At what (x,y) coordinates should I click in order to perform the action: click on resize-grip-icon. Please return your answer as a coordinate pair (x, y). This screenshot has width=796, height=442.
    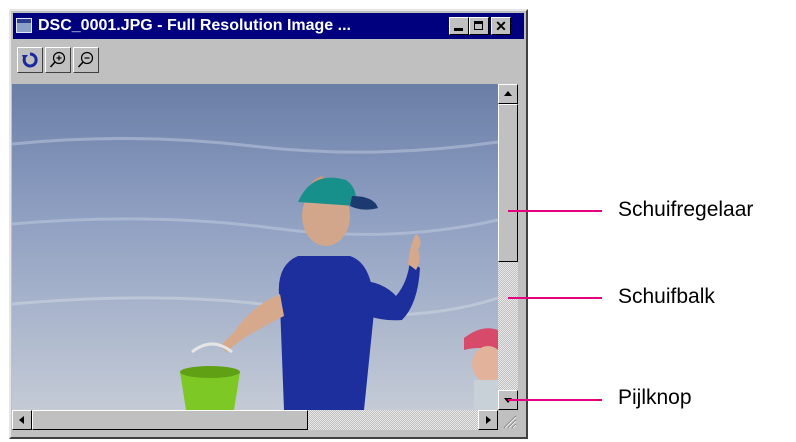
    Looking at the image, I should click on (510, 422).